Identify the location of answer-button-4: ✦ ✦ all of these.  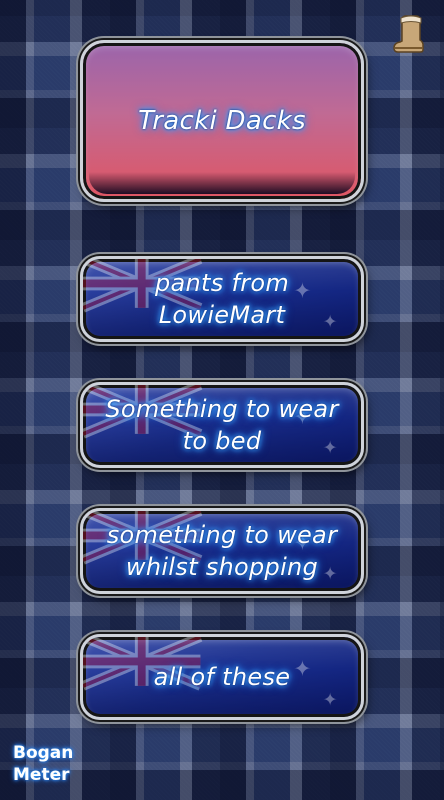
(222, 677).